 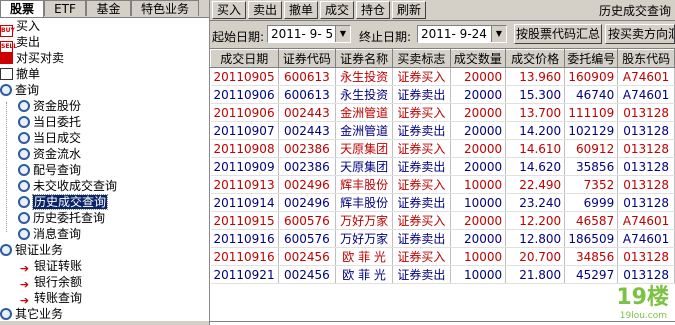 I want to click on start-date-picker: 2011- 9- 5 ▼, so click(x=309, y=34).